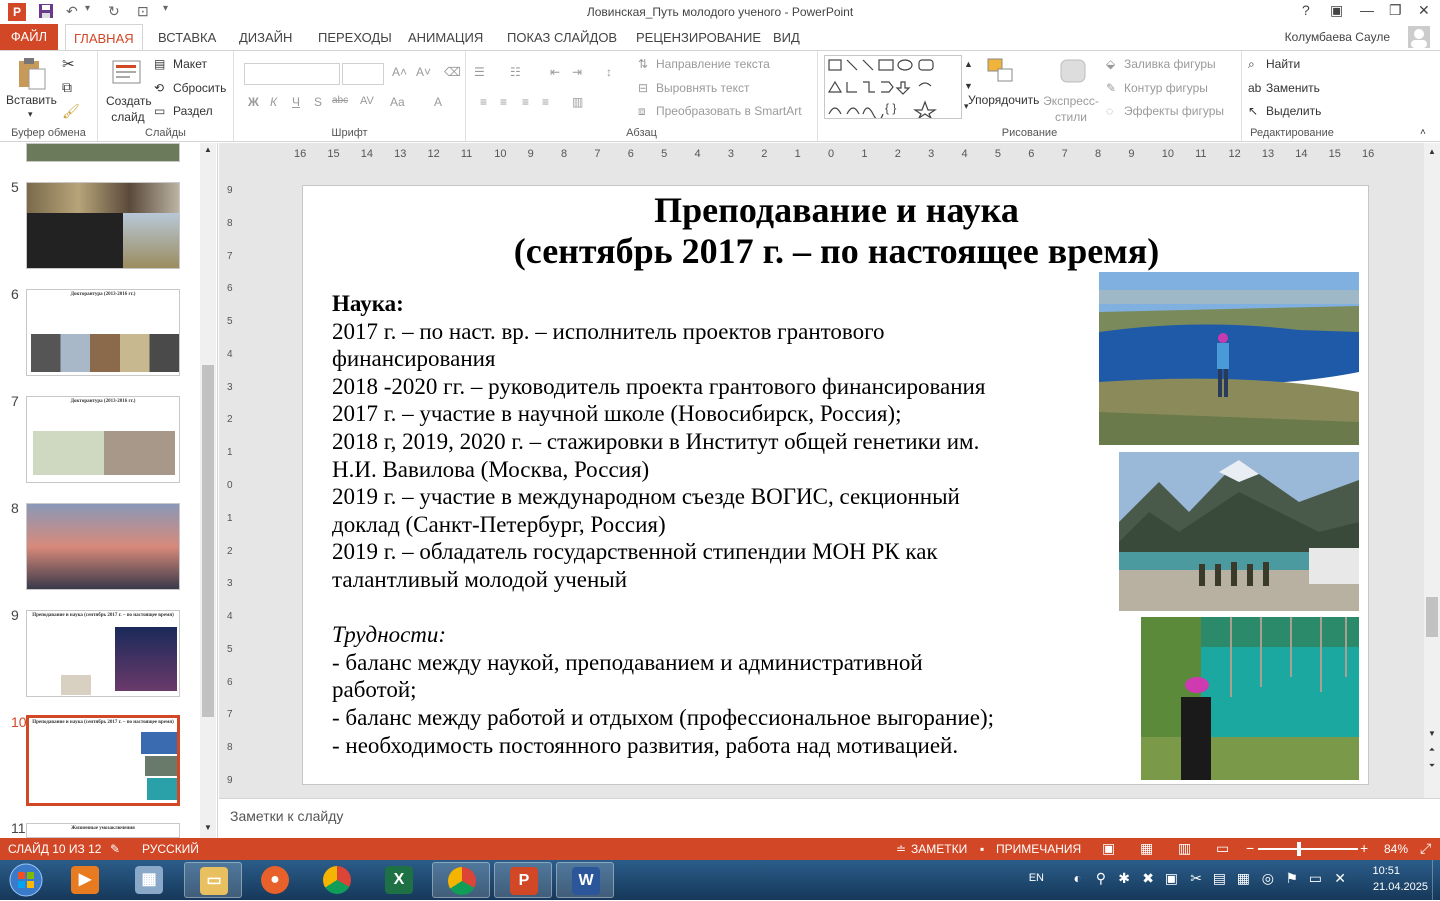 This screenshot has width=1440, height=901. Describe the element at coordinates (1283, 64) in the screenshot. I see `find-button: Найти` at that location.